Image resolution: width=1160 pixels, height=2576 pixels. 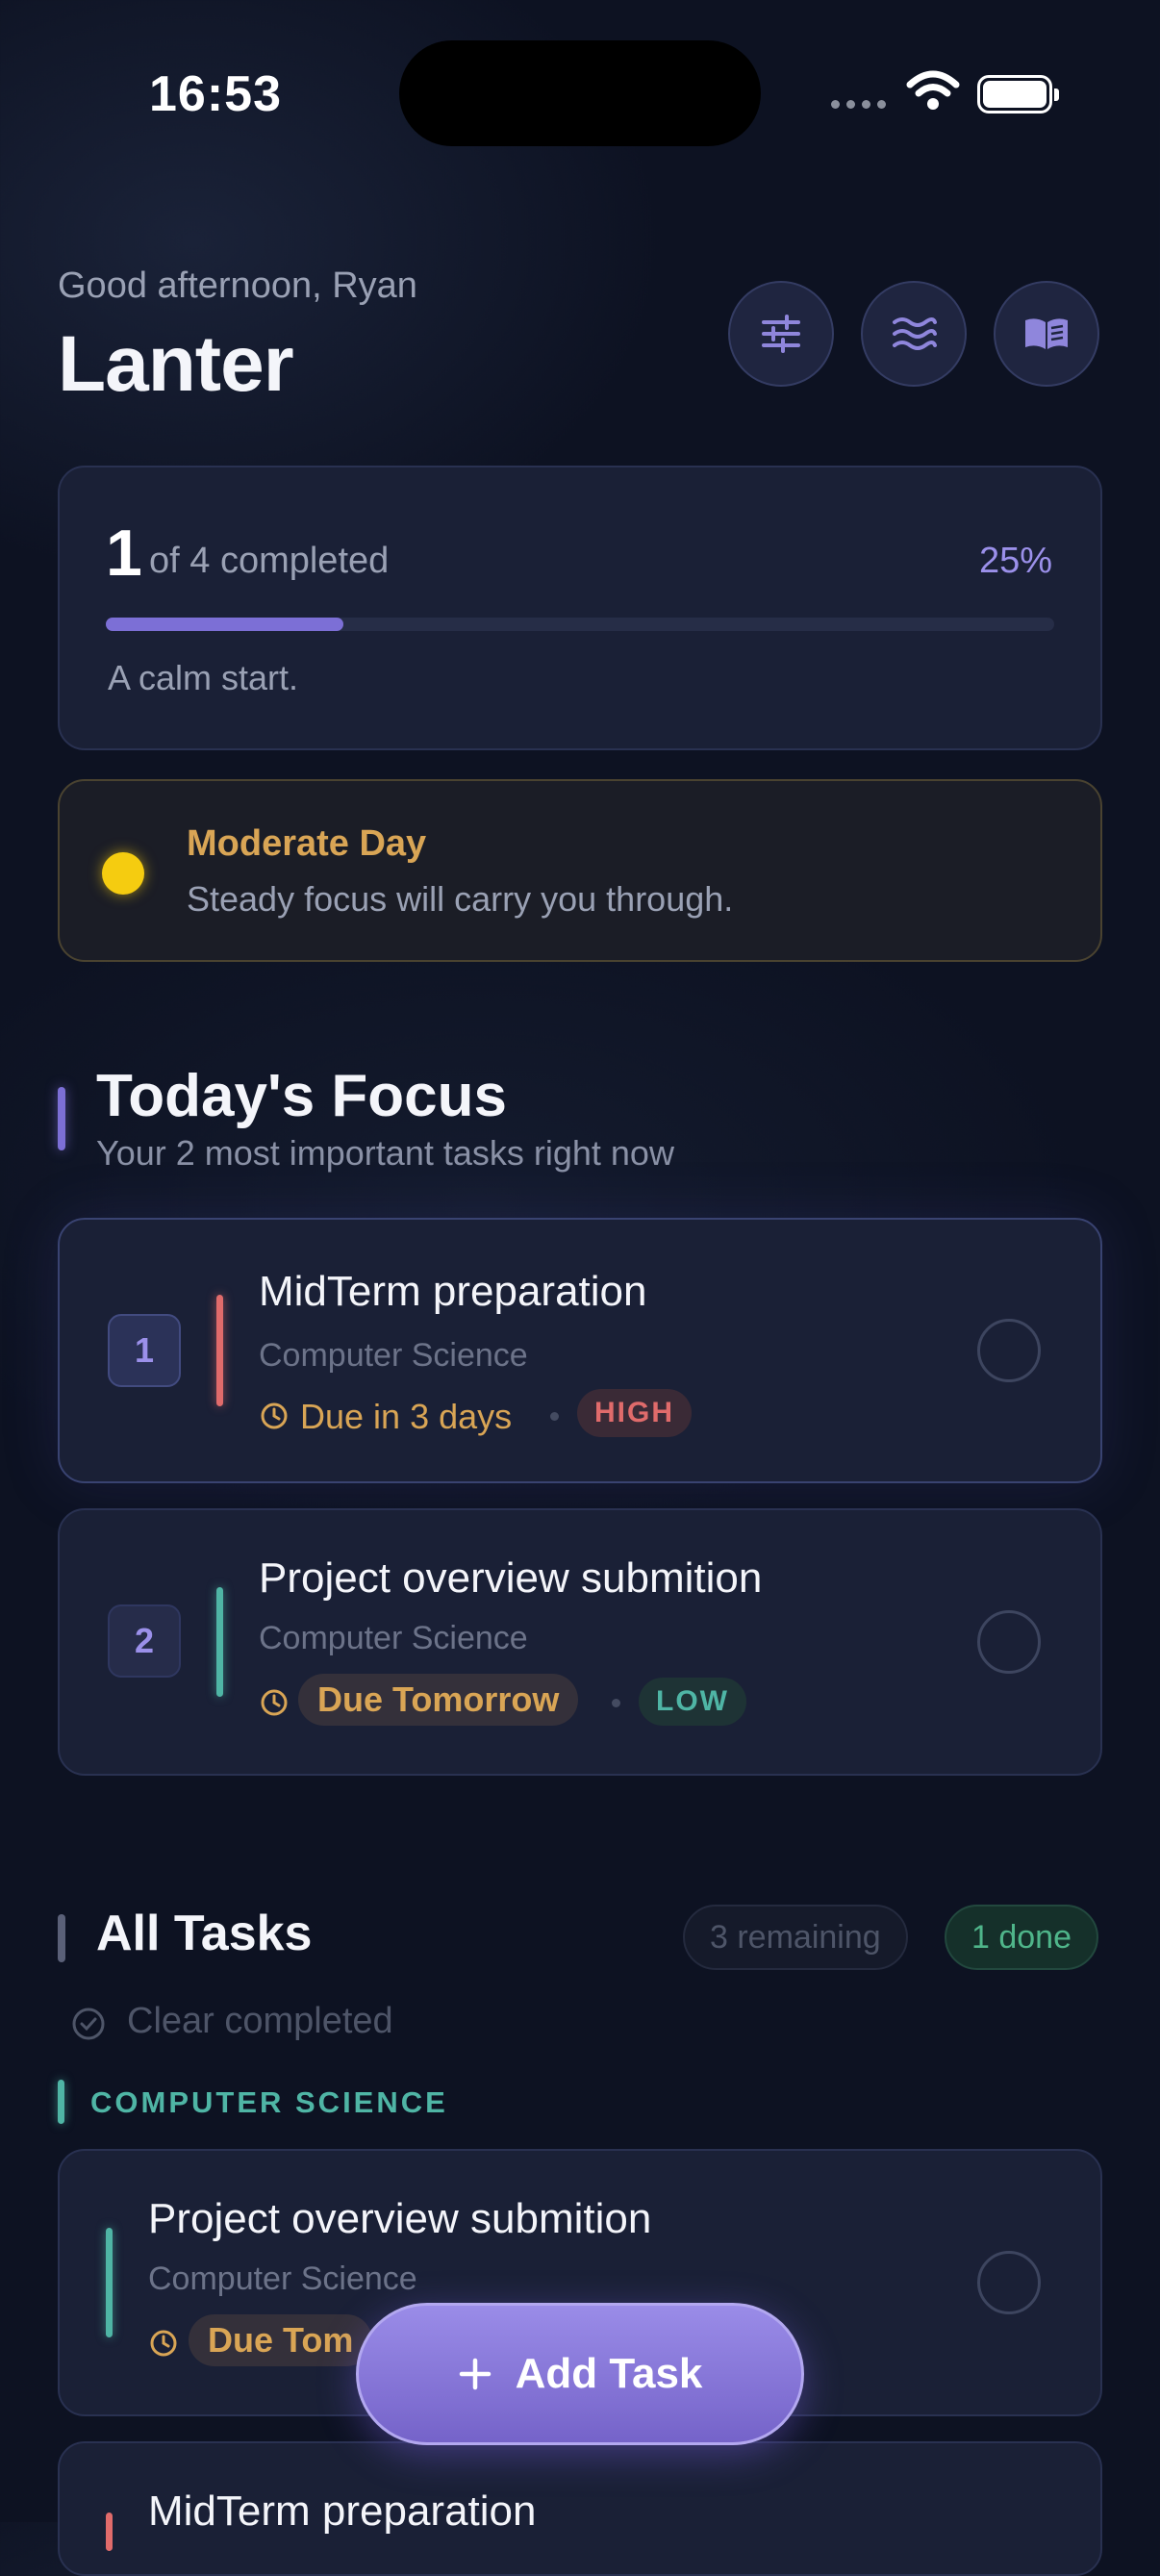 What do you see at coordinates (692, 1702) in the screenshot?
I see `priority-badge: LOW` at bounding box center [692, 1702].